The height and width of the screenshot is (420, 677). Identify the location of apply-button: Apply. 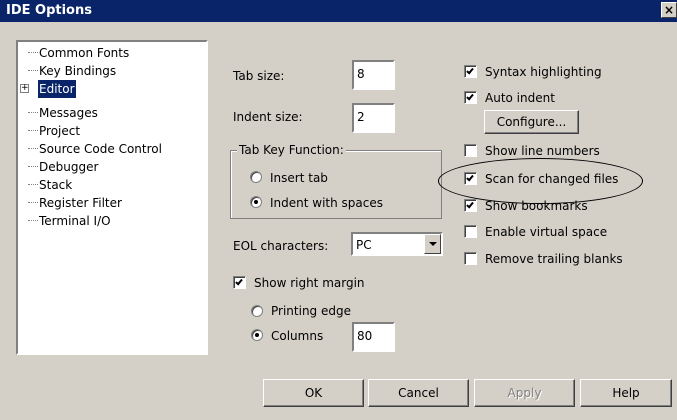
(524, 393).